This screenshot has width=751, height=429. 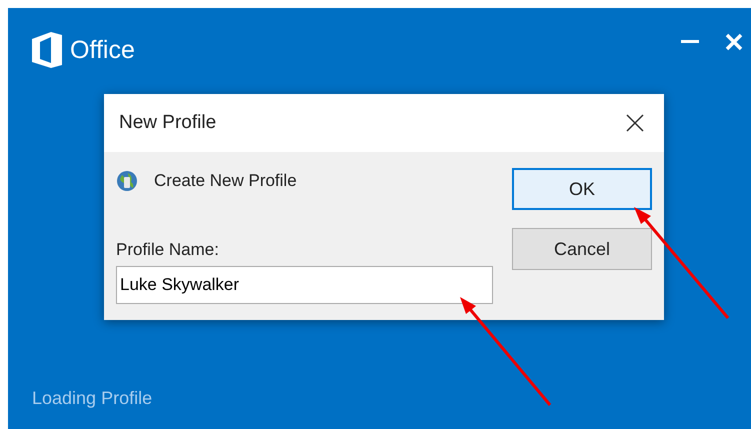 I want to click on profile-name-field: Luke Skywalker, so click(x=304, y=285).